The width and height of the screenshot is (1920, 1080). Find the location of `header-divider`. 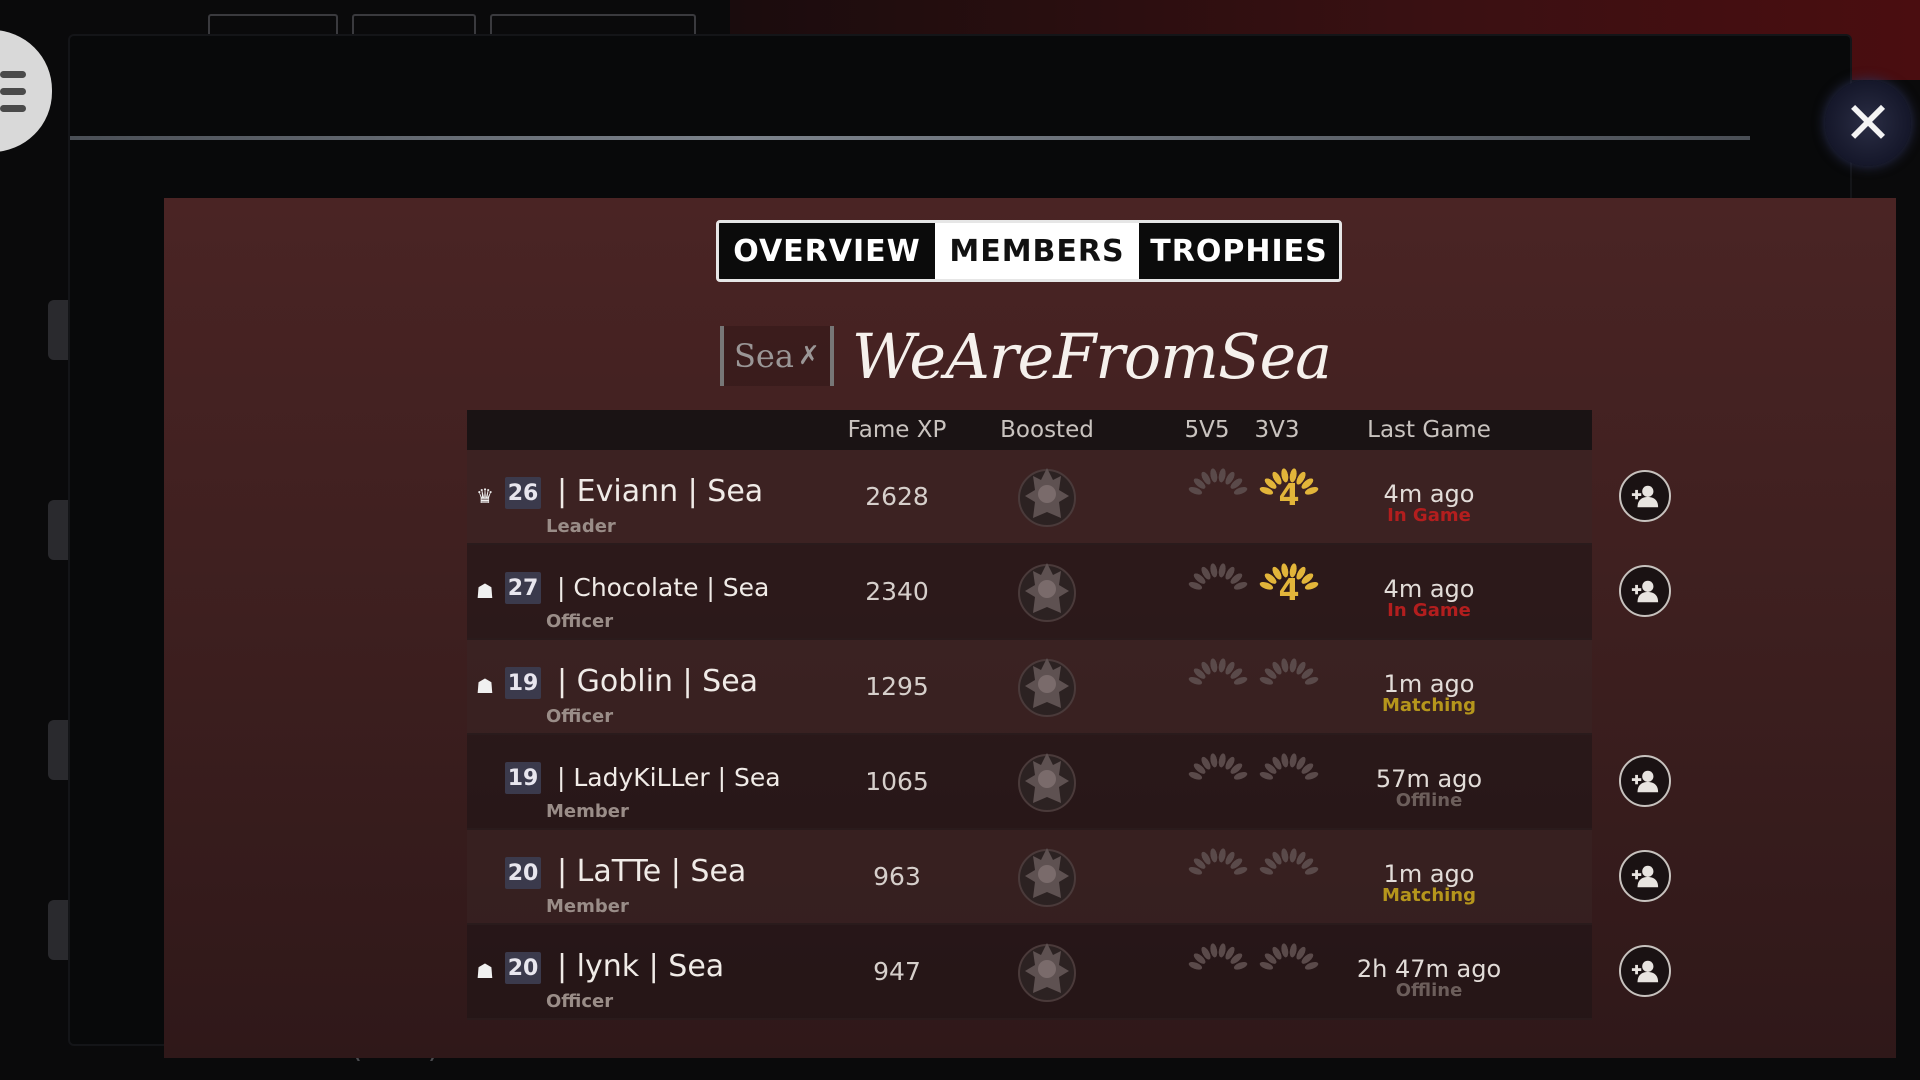

header-divider is located at coordinates (910, 138).